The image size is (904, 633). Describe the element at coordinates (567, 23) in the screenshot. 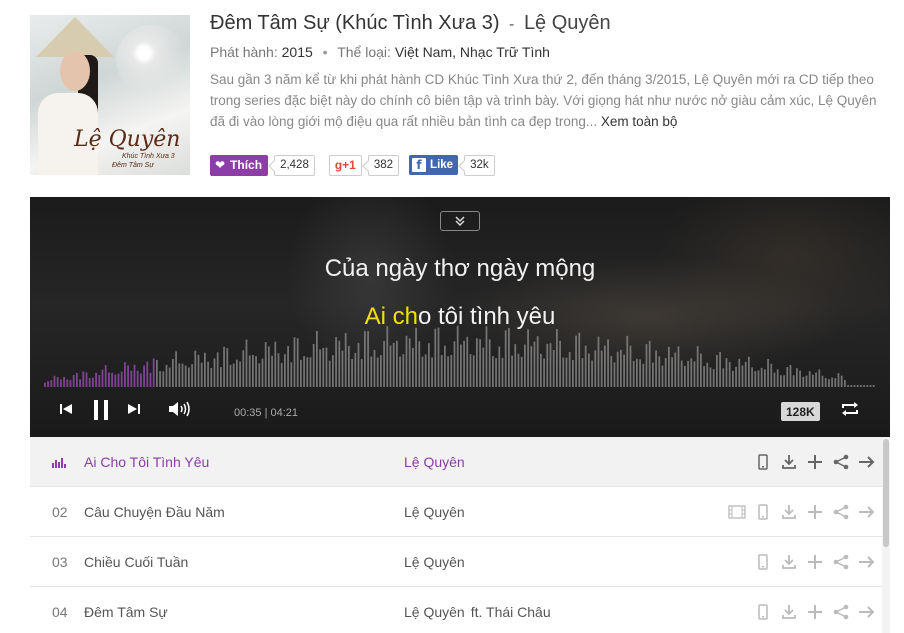

I see `album-artist-link: Lệ Quyên` at that location.